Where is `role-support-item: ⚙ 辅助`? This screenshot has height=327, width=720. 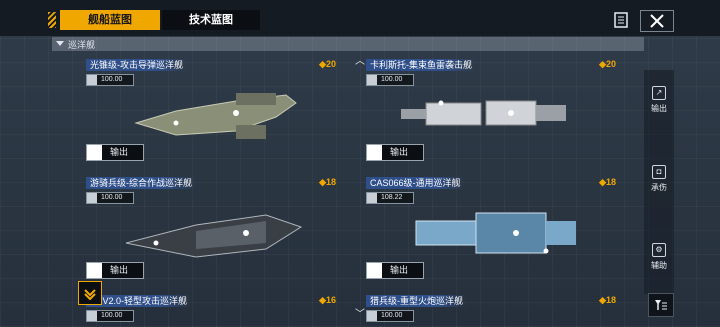 role-support-item: ⚙ 辅助 is located at coordinates (659, 257).